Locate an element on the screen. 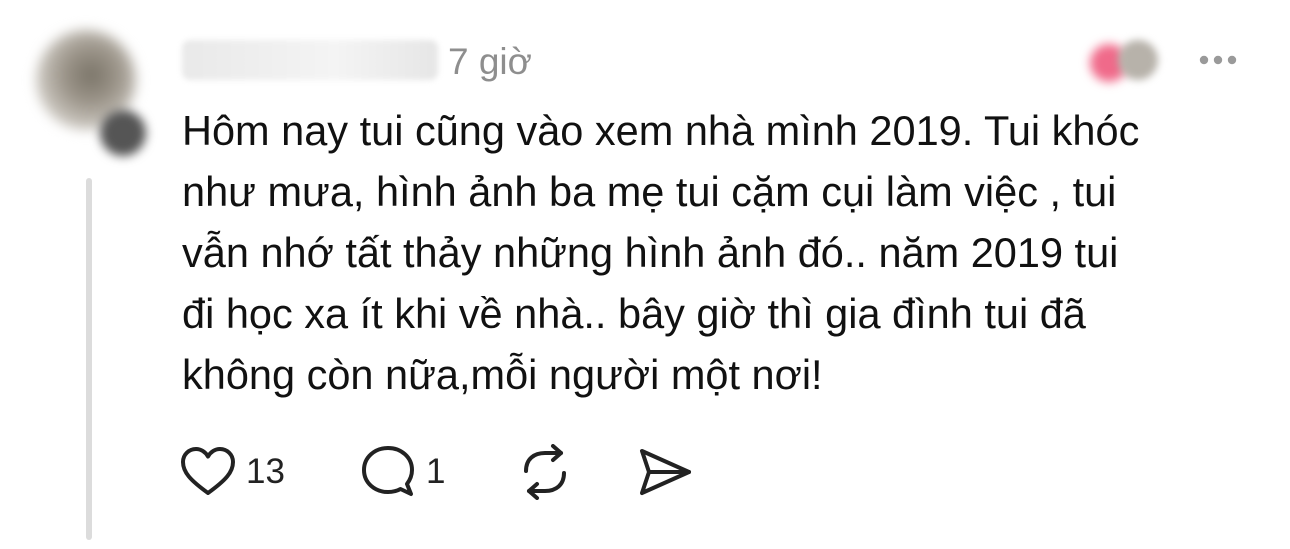 The height and width of the screenshot is (549, 1290). reply-button: 1 is located at coordinates (402, 472).